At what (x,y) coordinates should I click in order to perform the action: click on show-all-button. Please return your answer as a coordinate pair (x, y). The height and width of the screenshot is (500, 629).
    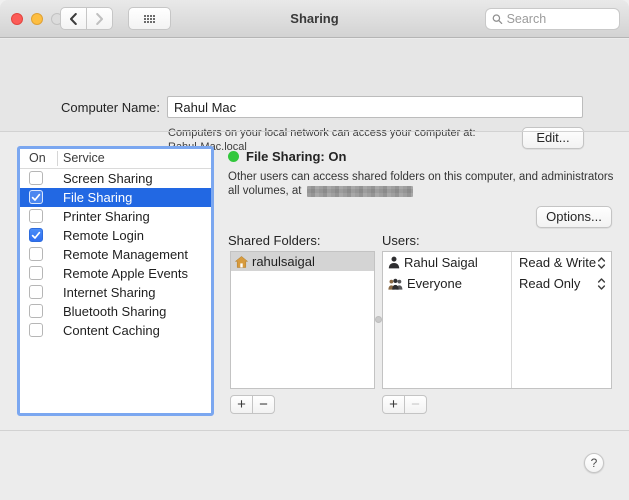
    Looking at the image, I should click on (149, 18).